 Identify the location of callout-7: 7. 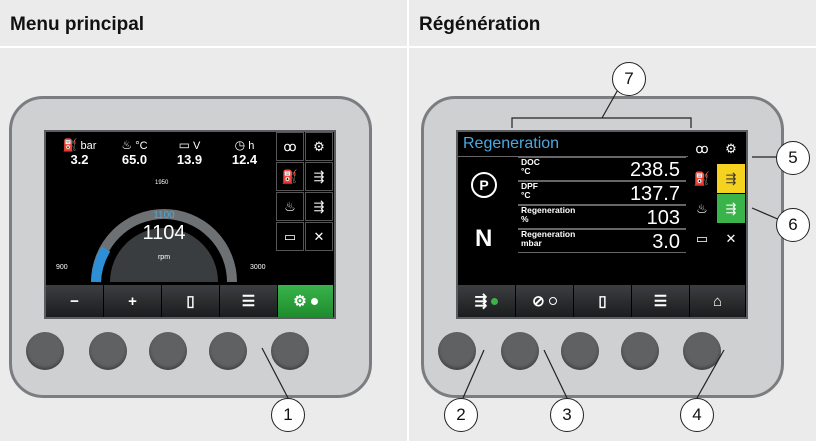
(629, 79).